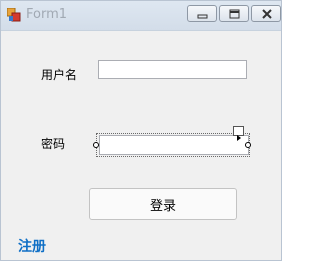 The height and width of the screenshot is (261, 320). What do you see at coordinates (141, 16) in the screenshot?
I see `title-bar: Form1` at bounding box center [141, 16].